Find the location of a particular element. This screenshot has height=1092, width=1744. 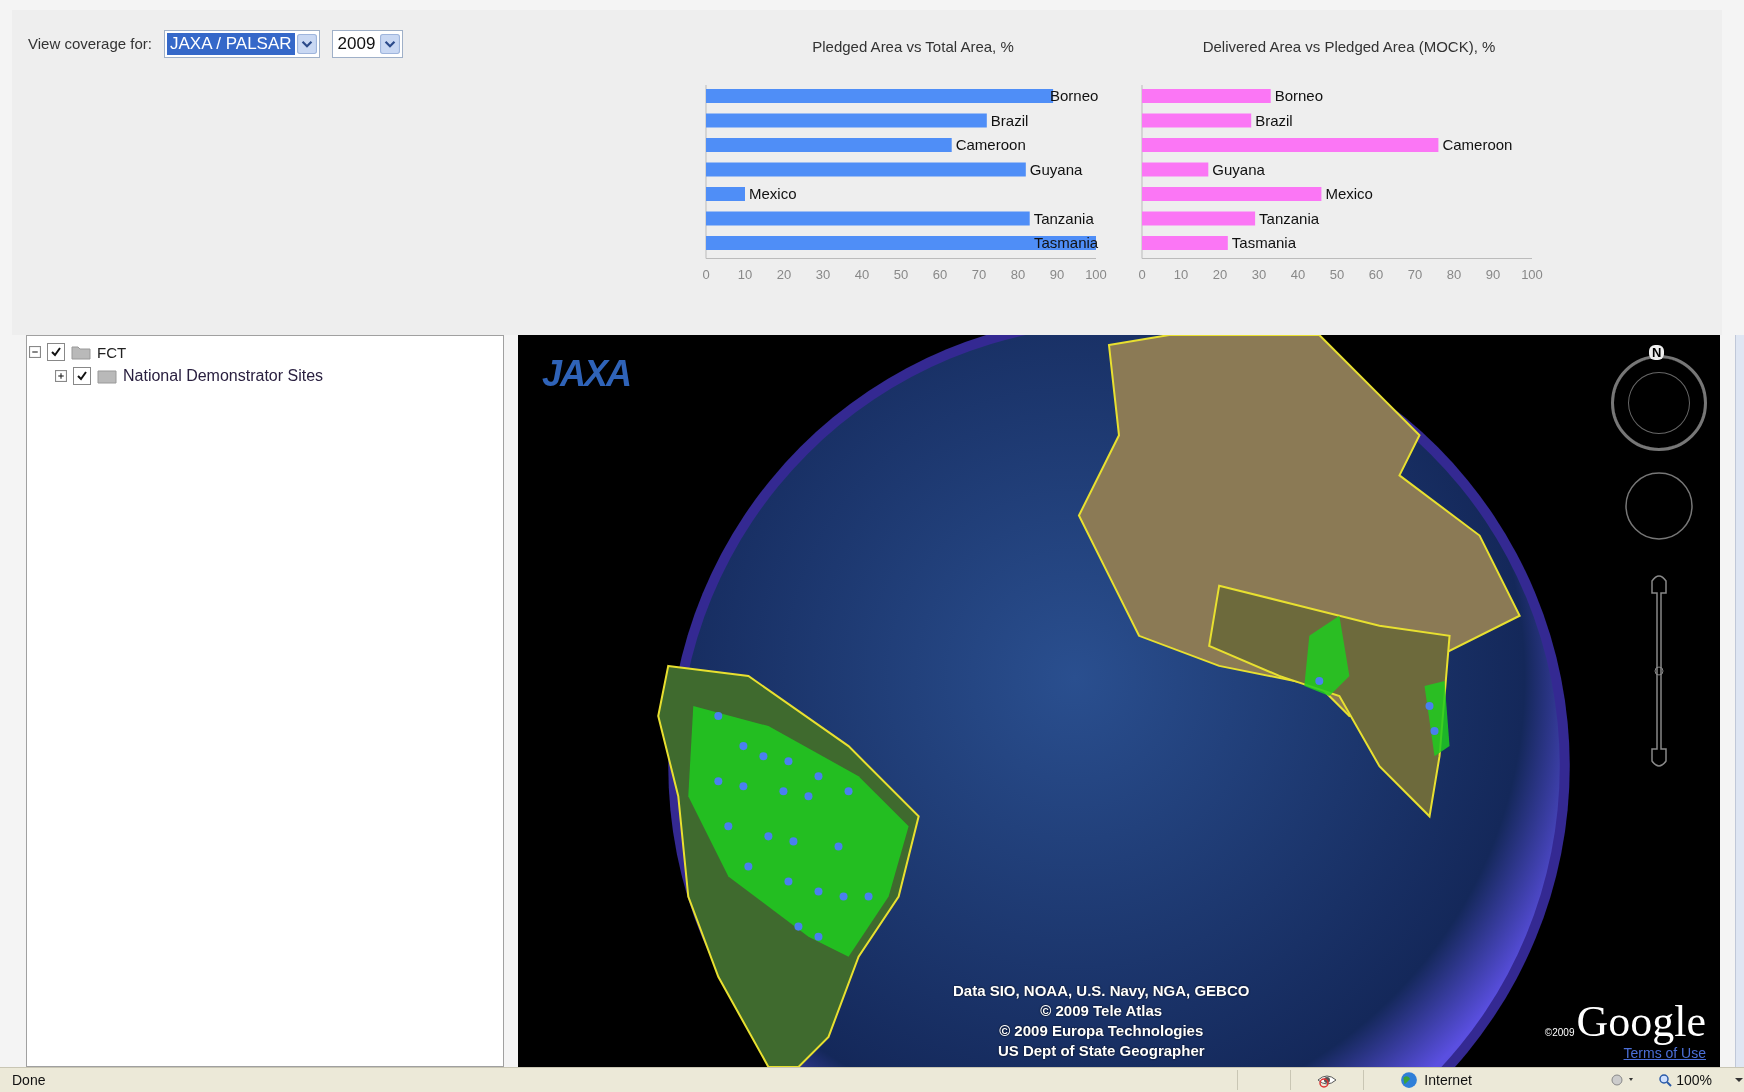

globe-icon is located at coordinates (1409, 1080).